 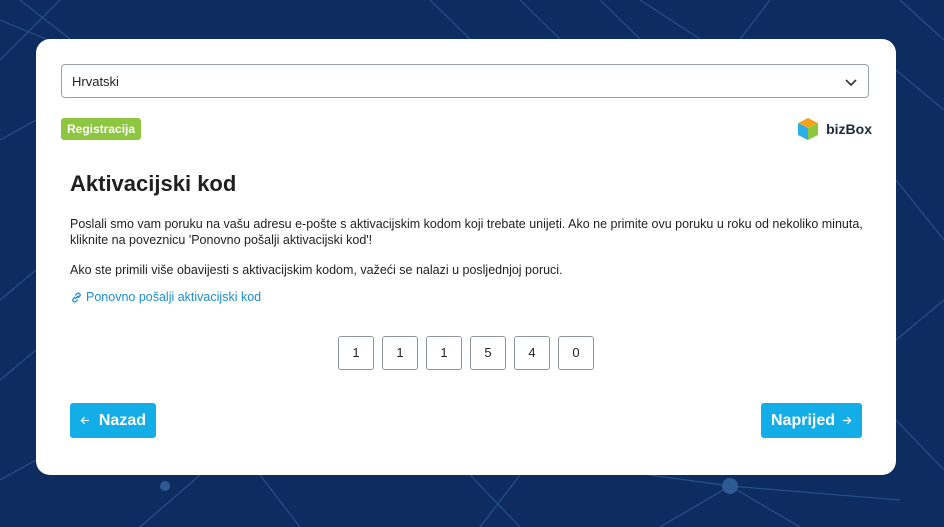 I want to click on next-button: Naprijed, so click(x=811, y=420).